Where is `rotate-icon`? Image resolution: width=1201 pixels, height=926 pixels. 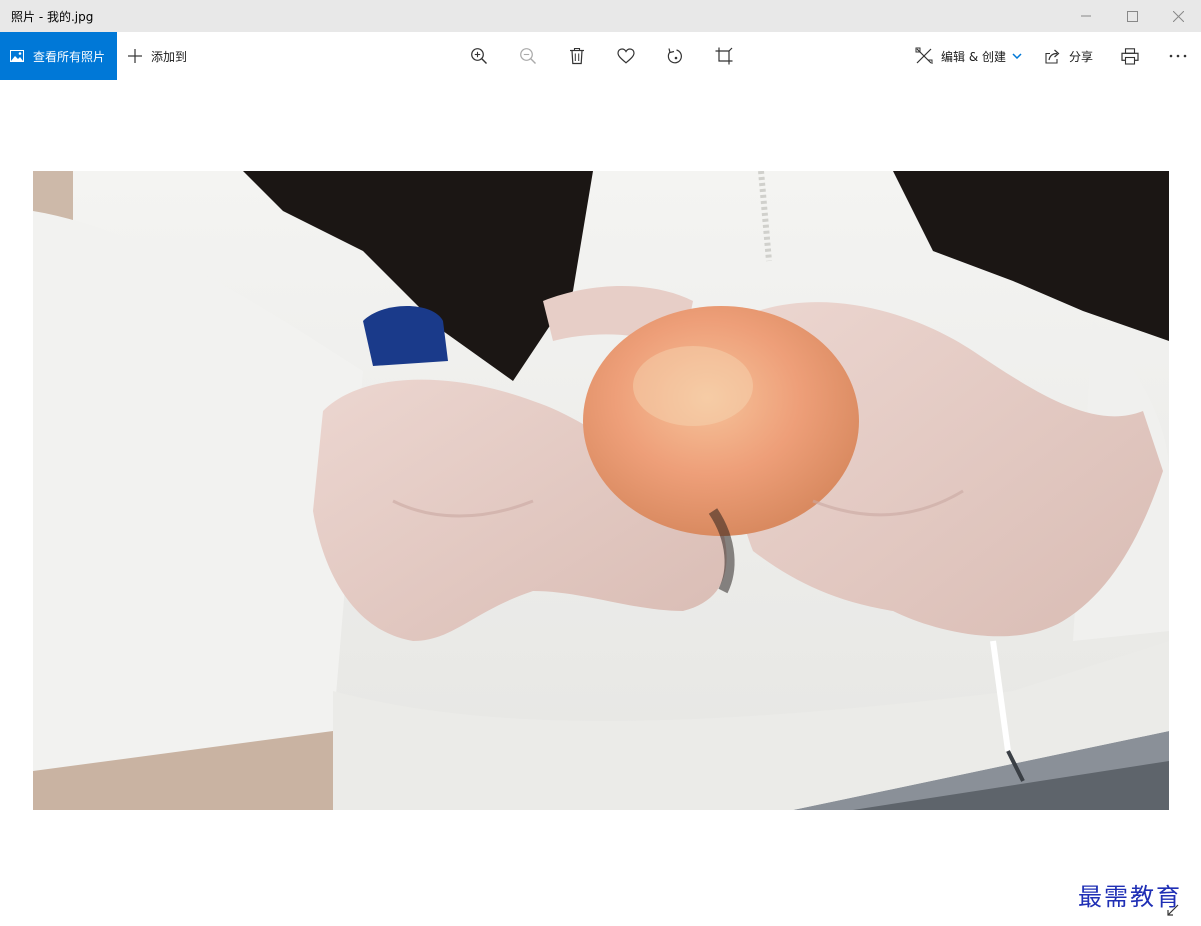
rotate-icon is located at coordinates (674, 56).